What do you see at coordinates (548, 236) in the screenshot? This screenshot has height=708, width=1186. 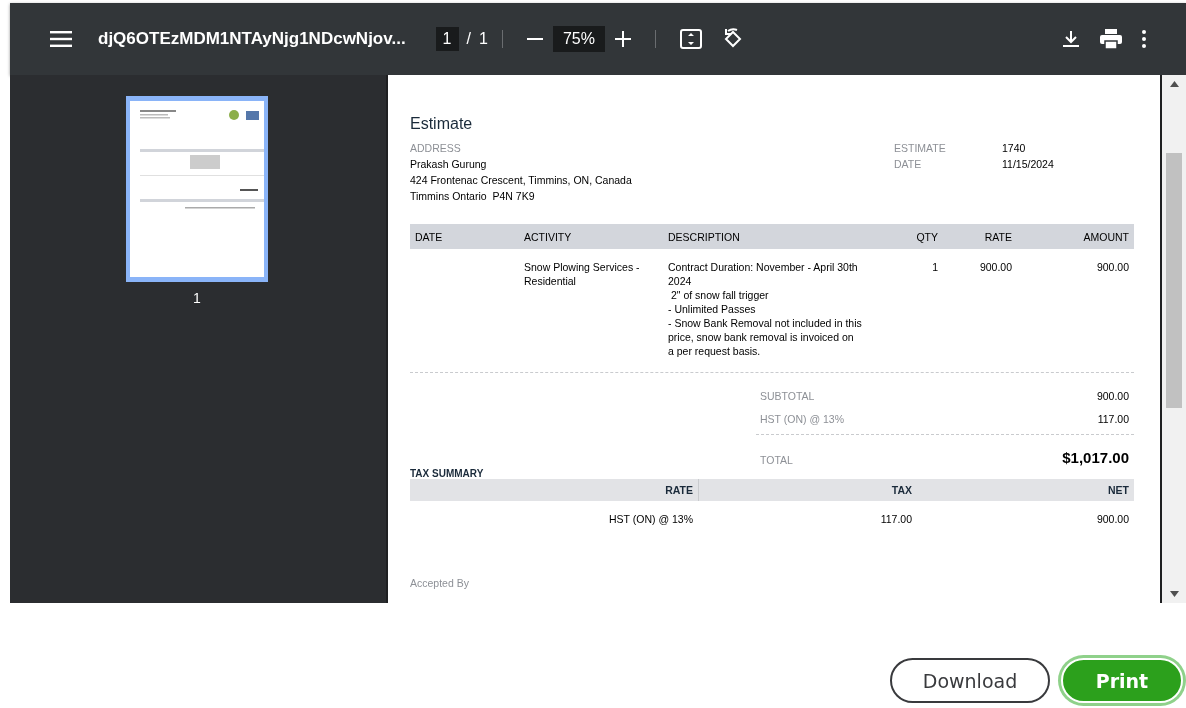 I see `column-header: ACTIVITY` at bounding box center [548, 236].